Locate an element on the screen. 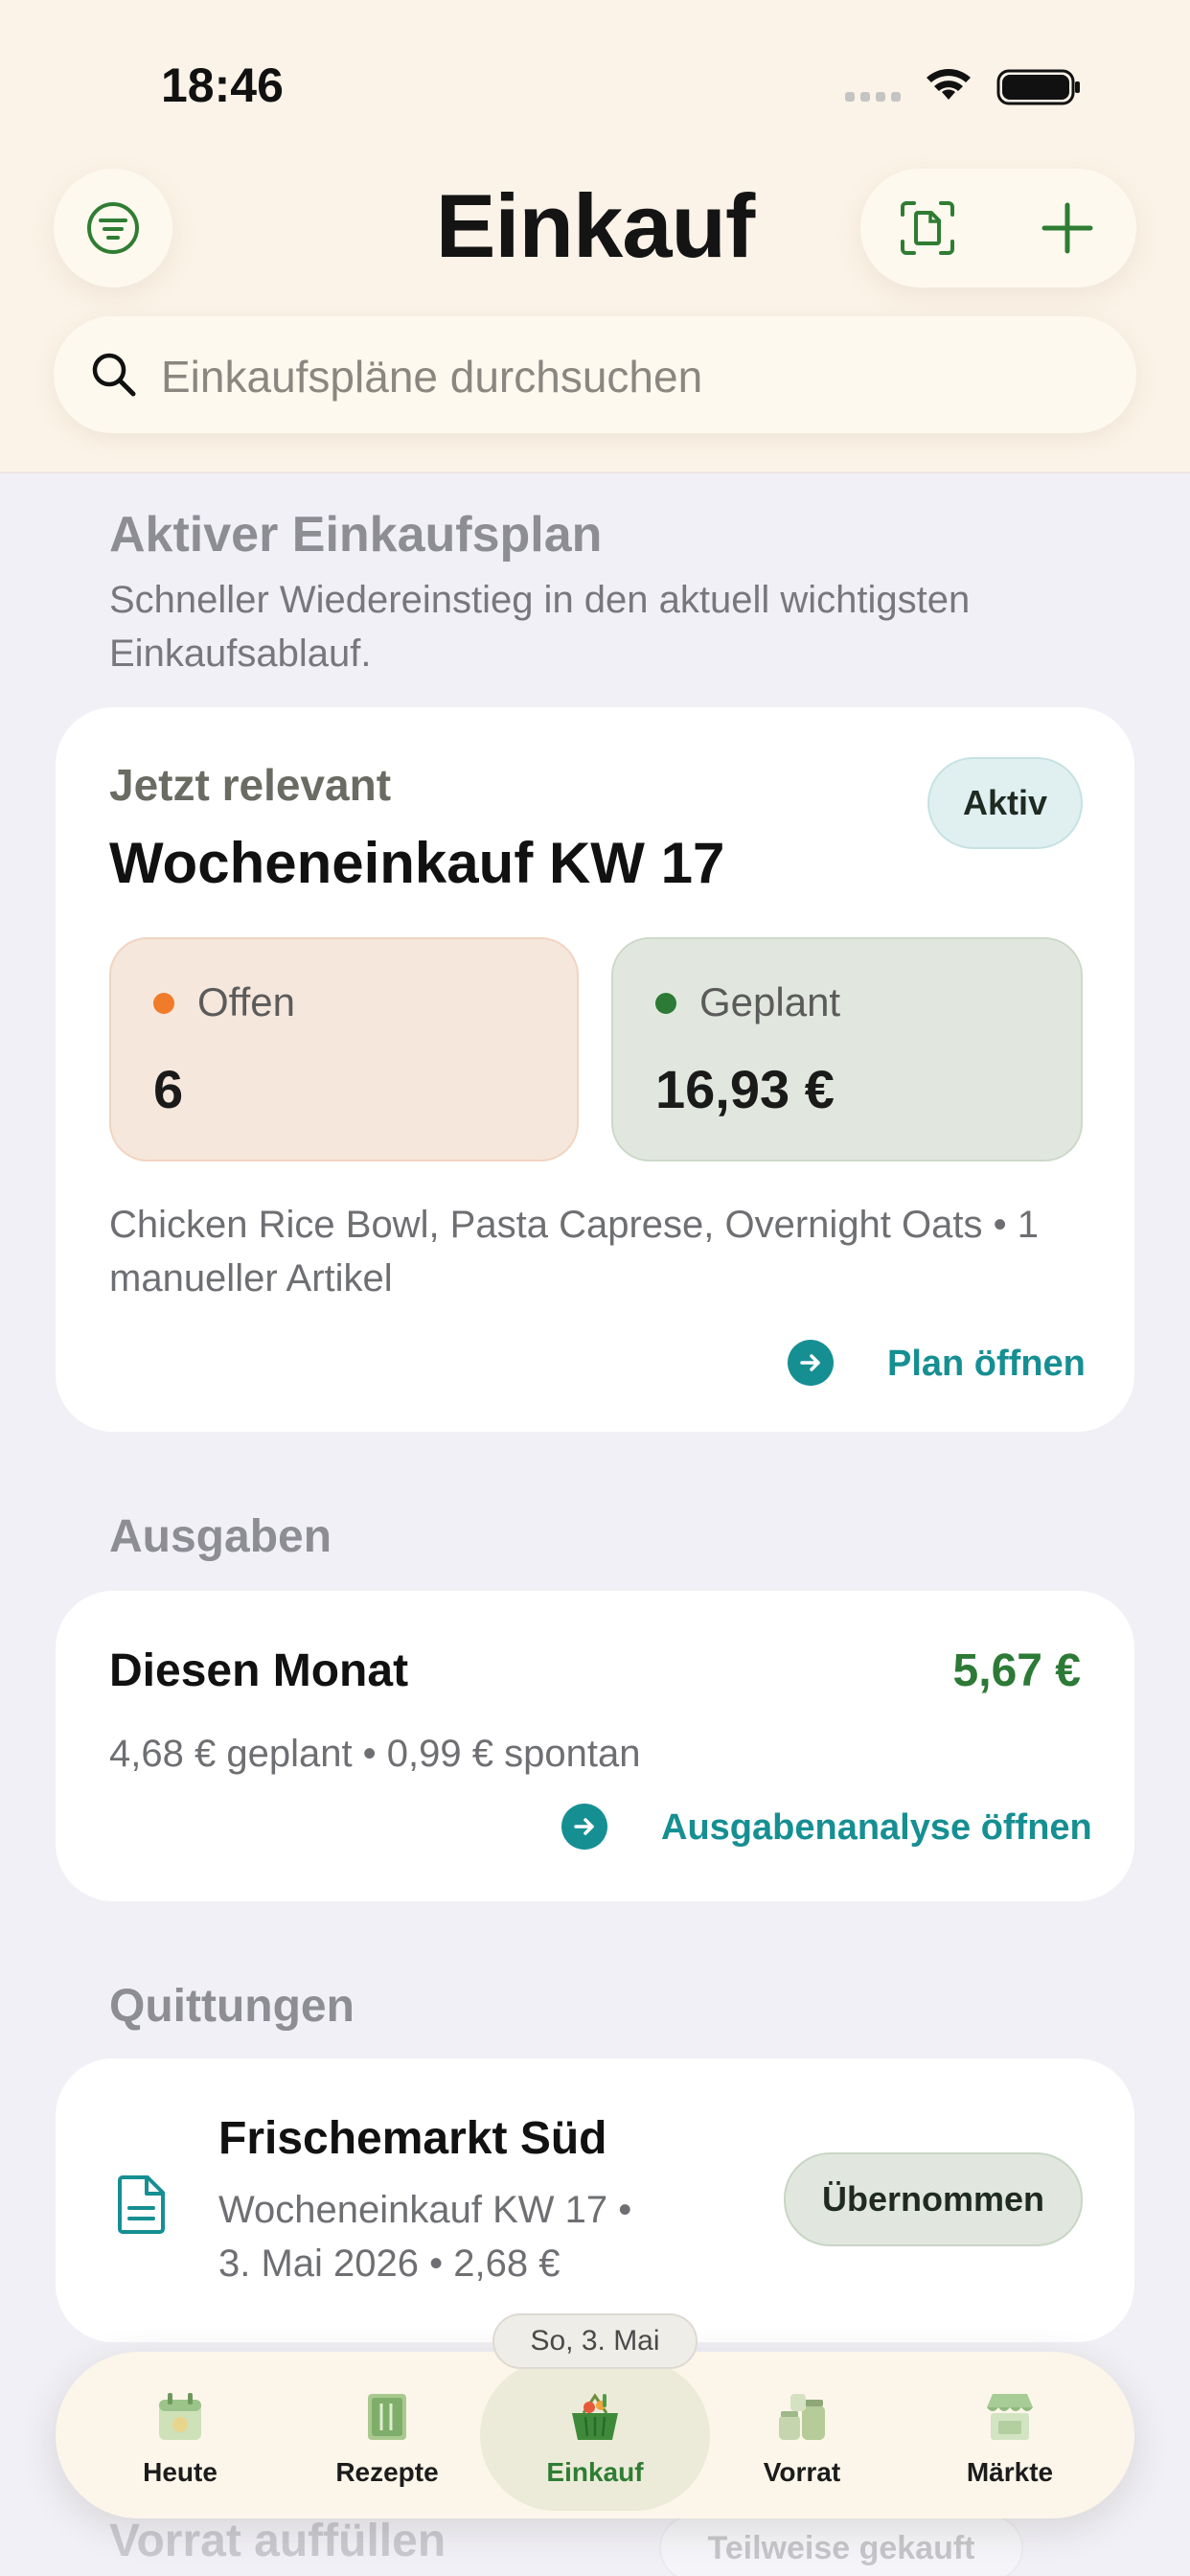 The height and width of the screenshot is (2576, 1190). restock-status-chip: Teilweise gekauft is located at coordinates (841, 2545).